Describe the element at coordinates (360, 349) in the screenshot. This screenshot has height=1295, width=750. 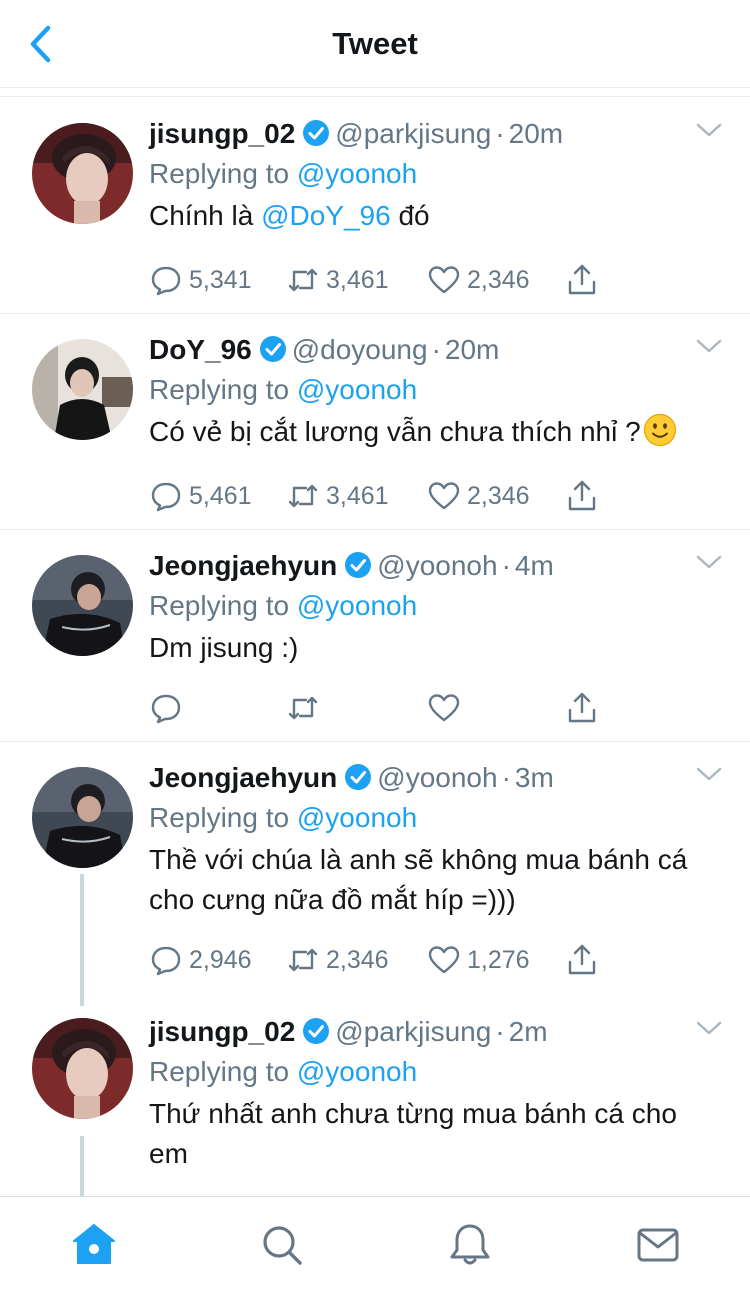
I see `user-handle: @doyoung` at that location.